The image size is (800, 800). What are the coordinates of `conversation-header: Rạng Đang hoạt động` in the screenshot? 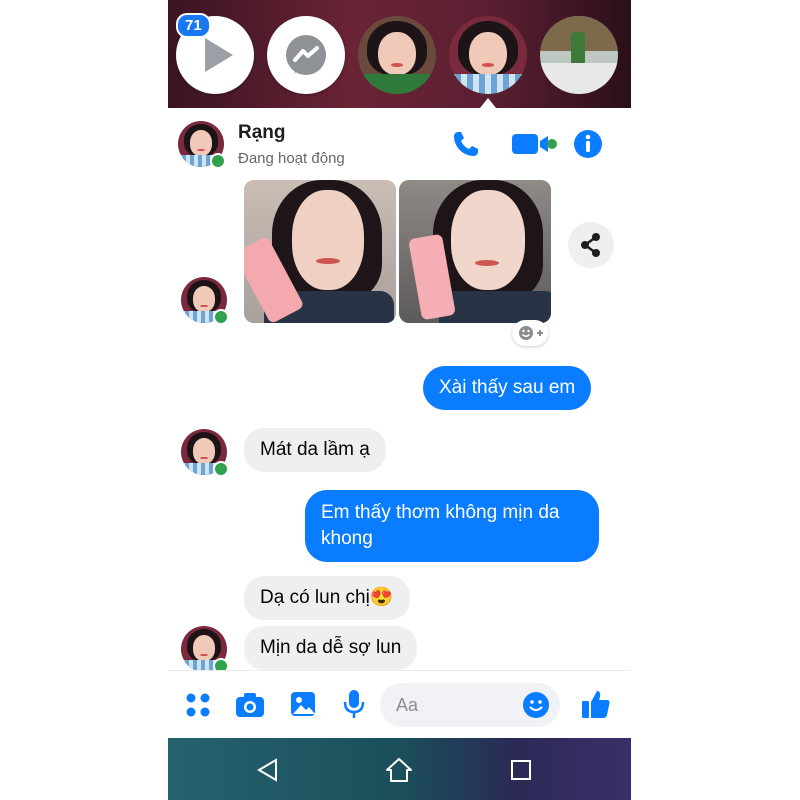 It's located at (399, 144).